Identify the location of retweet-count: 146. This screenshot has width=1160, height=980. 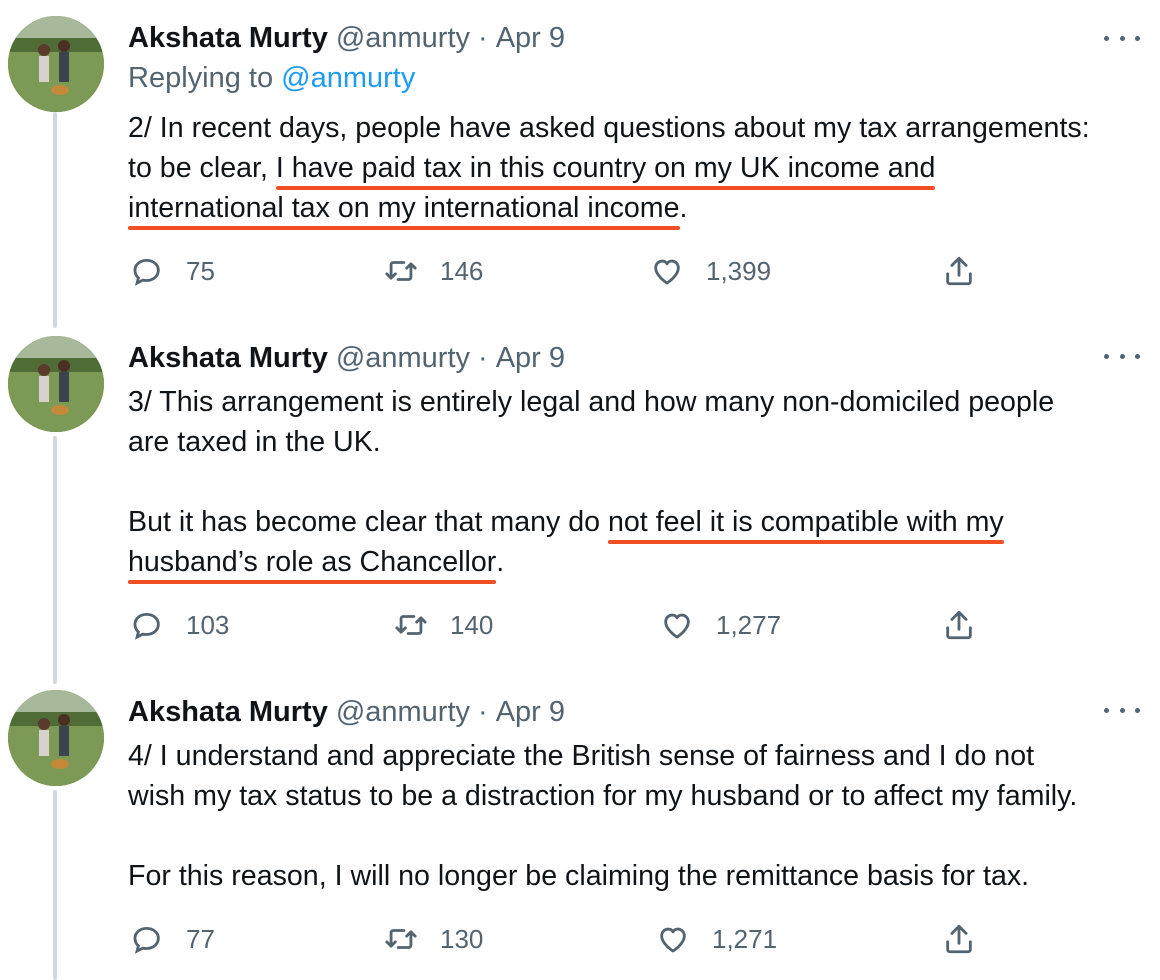
(462, 270).